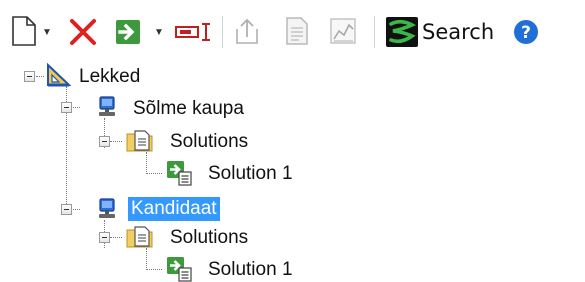  I want to click on text-cursor-icon, so click(192, 32).